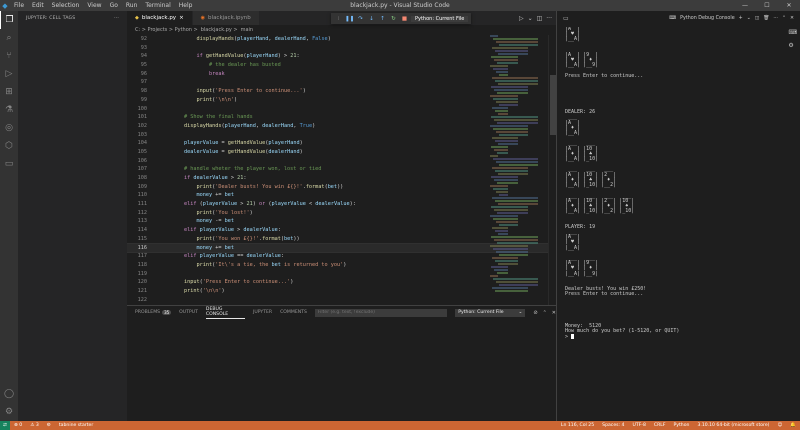 This screenshot has width=800, height=430. Describe the element at coordinates (349, 19) in the screenshot. I see `pause-icon: ❚❚` at that location.